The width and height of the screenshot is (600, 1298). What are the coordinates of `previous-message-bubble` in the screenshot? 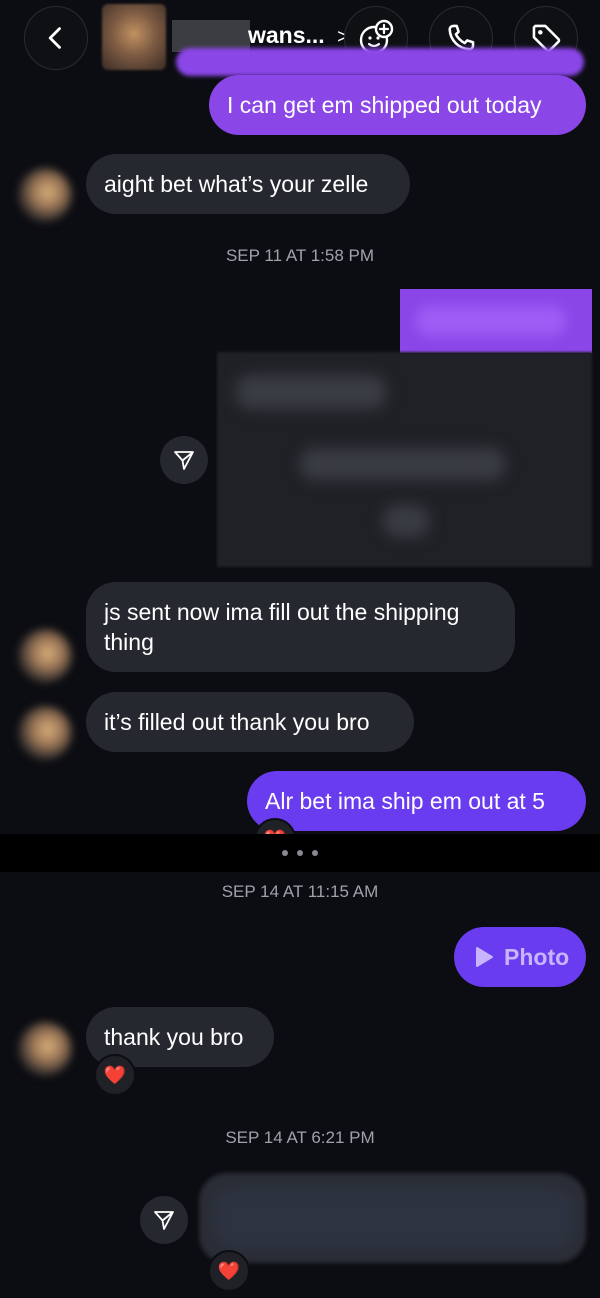 It's located at (380, 62).